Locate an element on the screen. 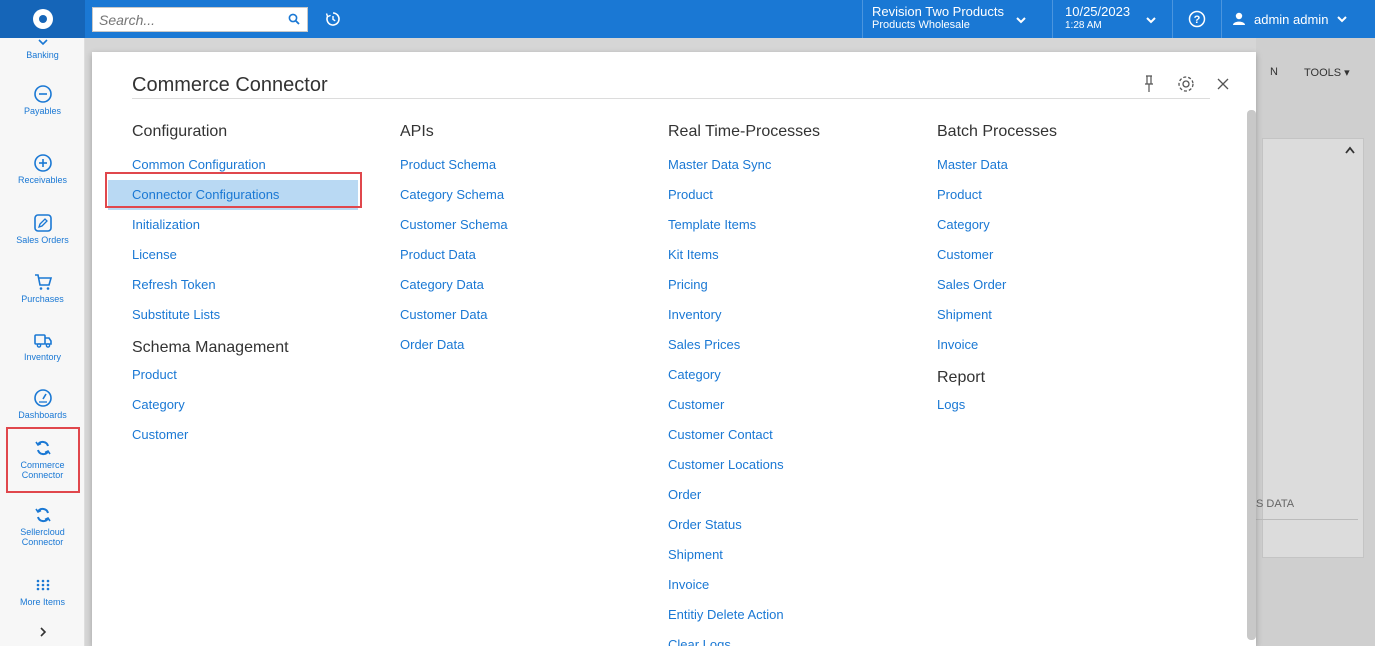 The height and width of the screenshot is (646, 1375). gear-icon is located at coordinates (1186, 84).